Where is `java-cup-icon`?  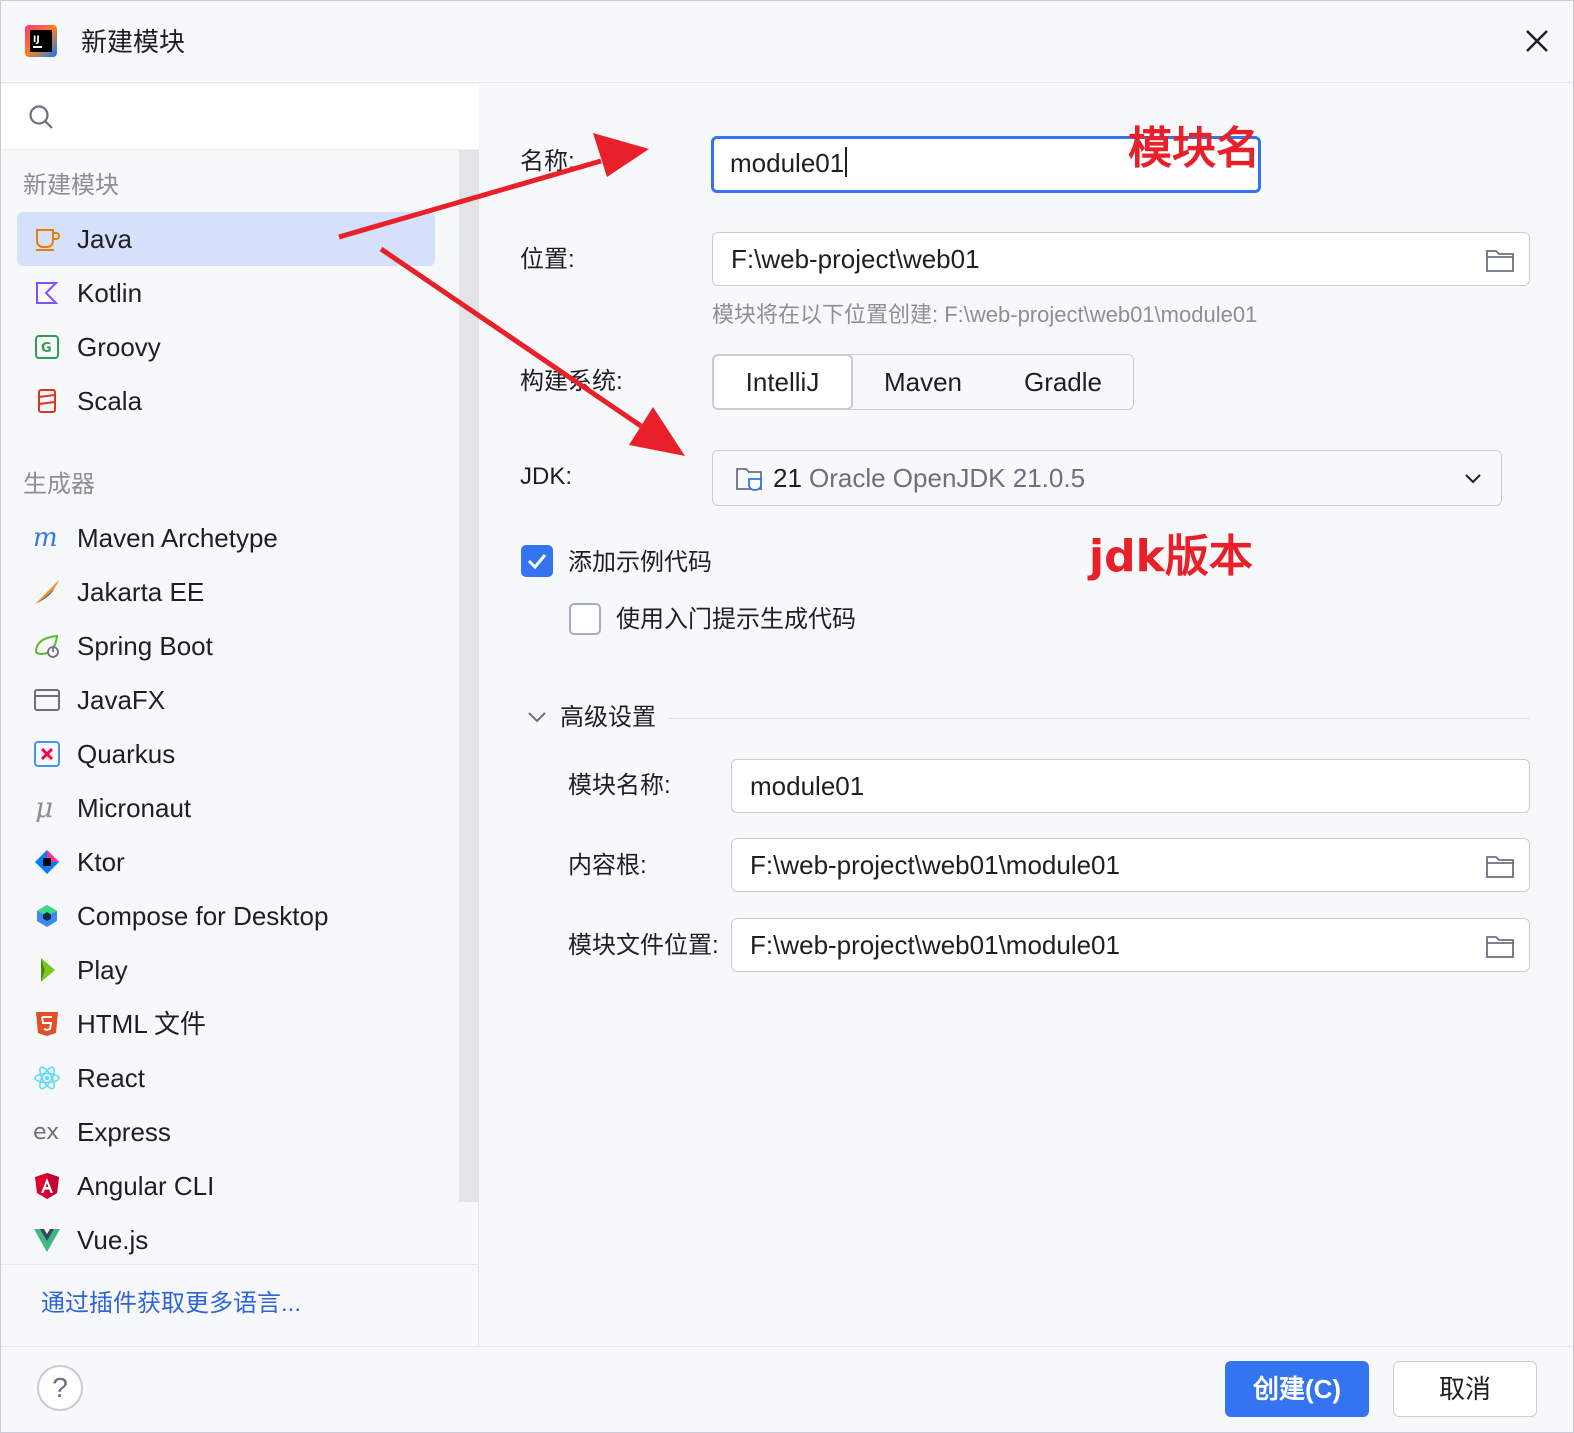 java-cup-icon is located at coordinates (48, 240).